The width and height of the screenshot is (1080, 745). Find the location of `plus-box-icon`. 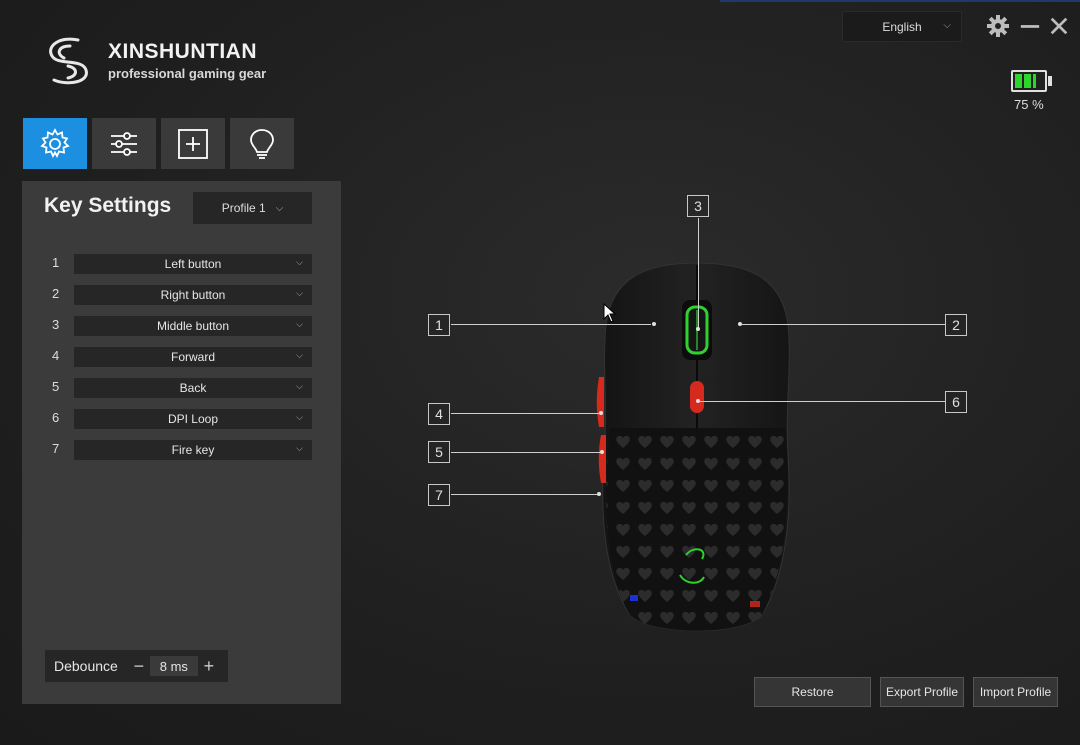

plus-box-icon is located at coordinates (193, 143).